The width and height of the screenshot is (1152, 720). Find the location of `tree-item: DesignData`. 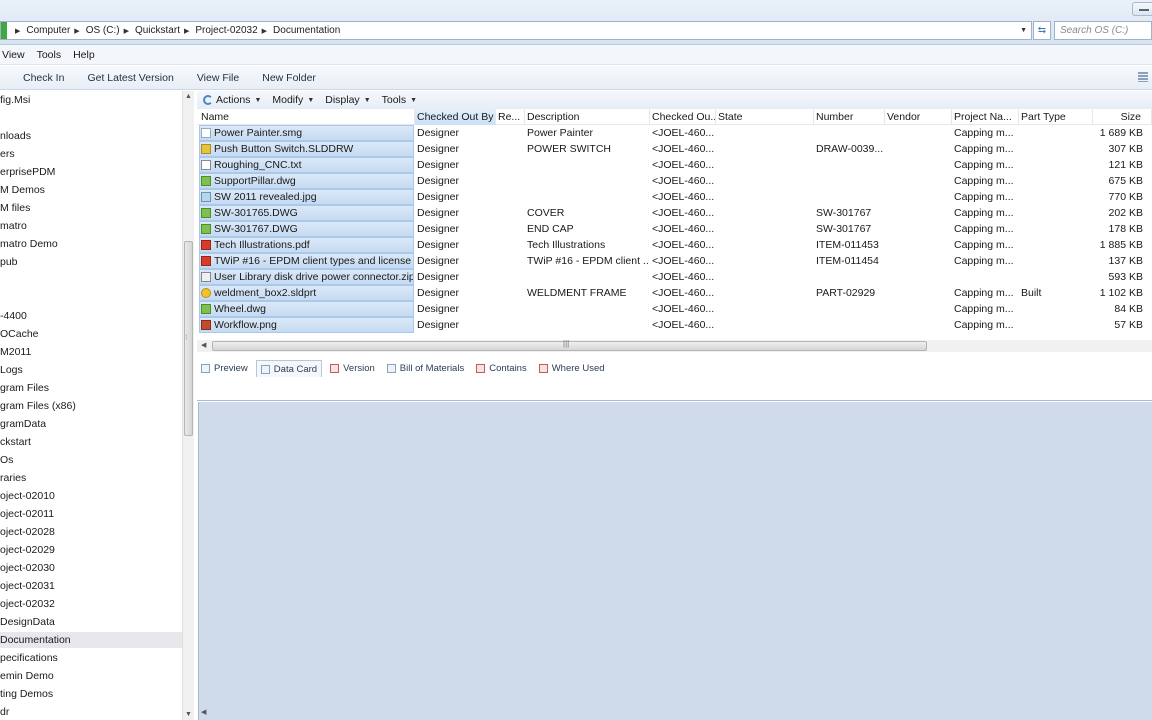

tree-item: DesignData is located at coordinates (91, 622).